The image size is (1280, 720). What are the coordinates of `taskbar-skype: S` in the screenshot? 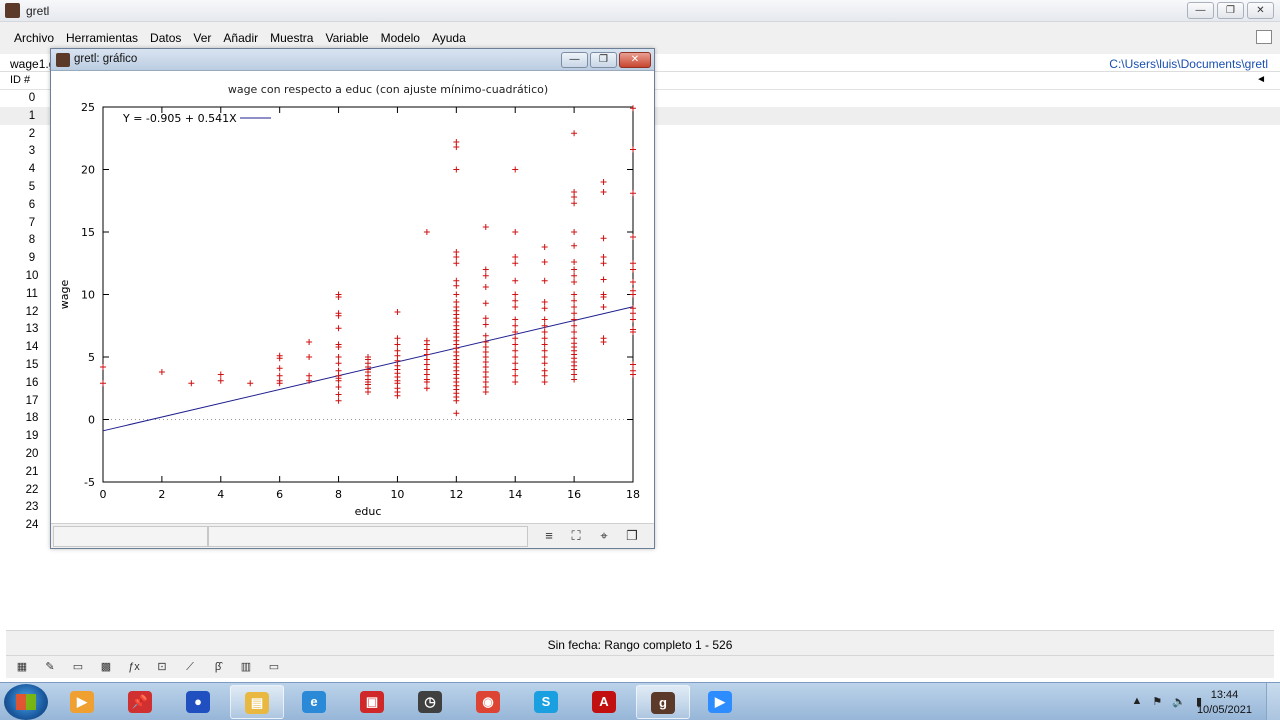 It's located at (547, 702).